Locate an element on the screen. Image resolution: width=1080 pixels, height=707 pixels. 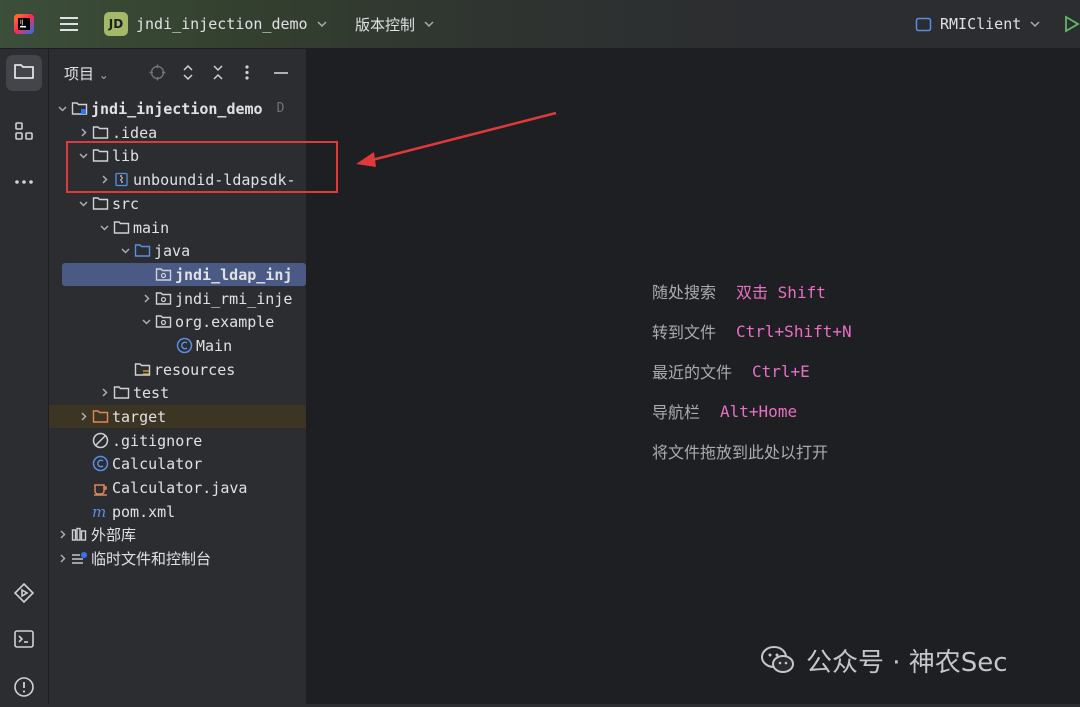
project-panel-title: 项目 is located at coordinates (79, 74).